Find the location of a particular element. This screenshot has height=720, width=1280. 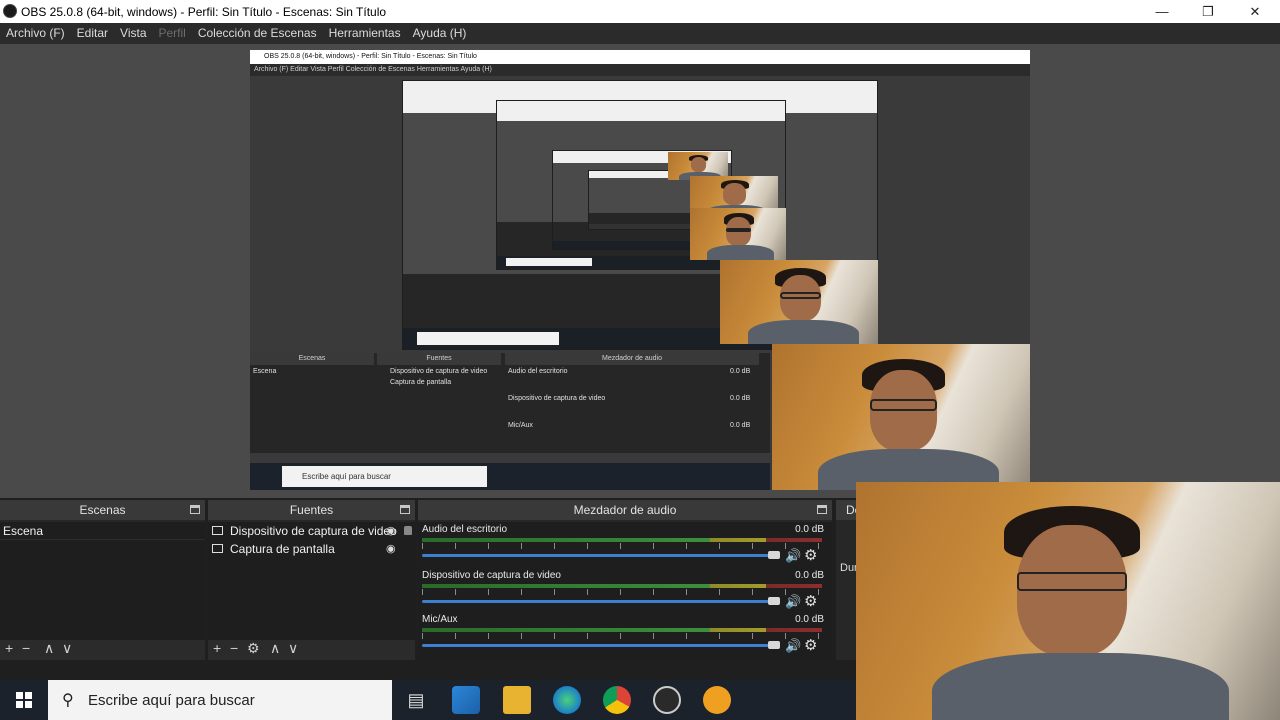

start-button is located at coordinates (24, 700).